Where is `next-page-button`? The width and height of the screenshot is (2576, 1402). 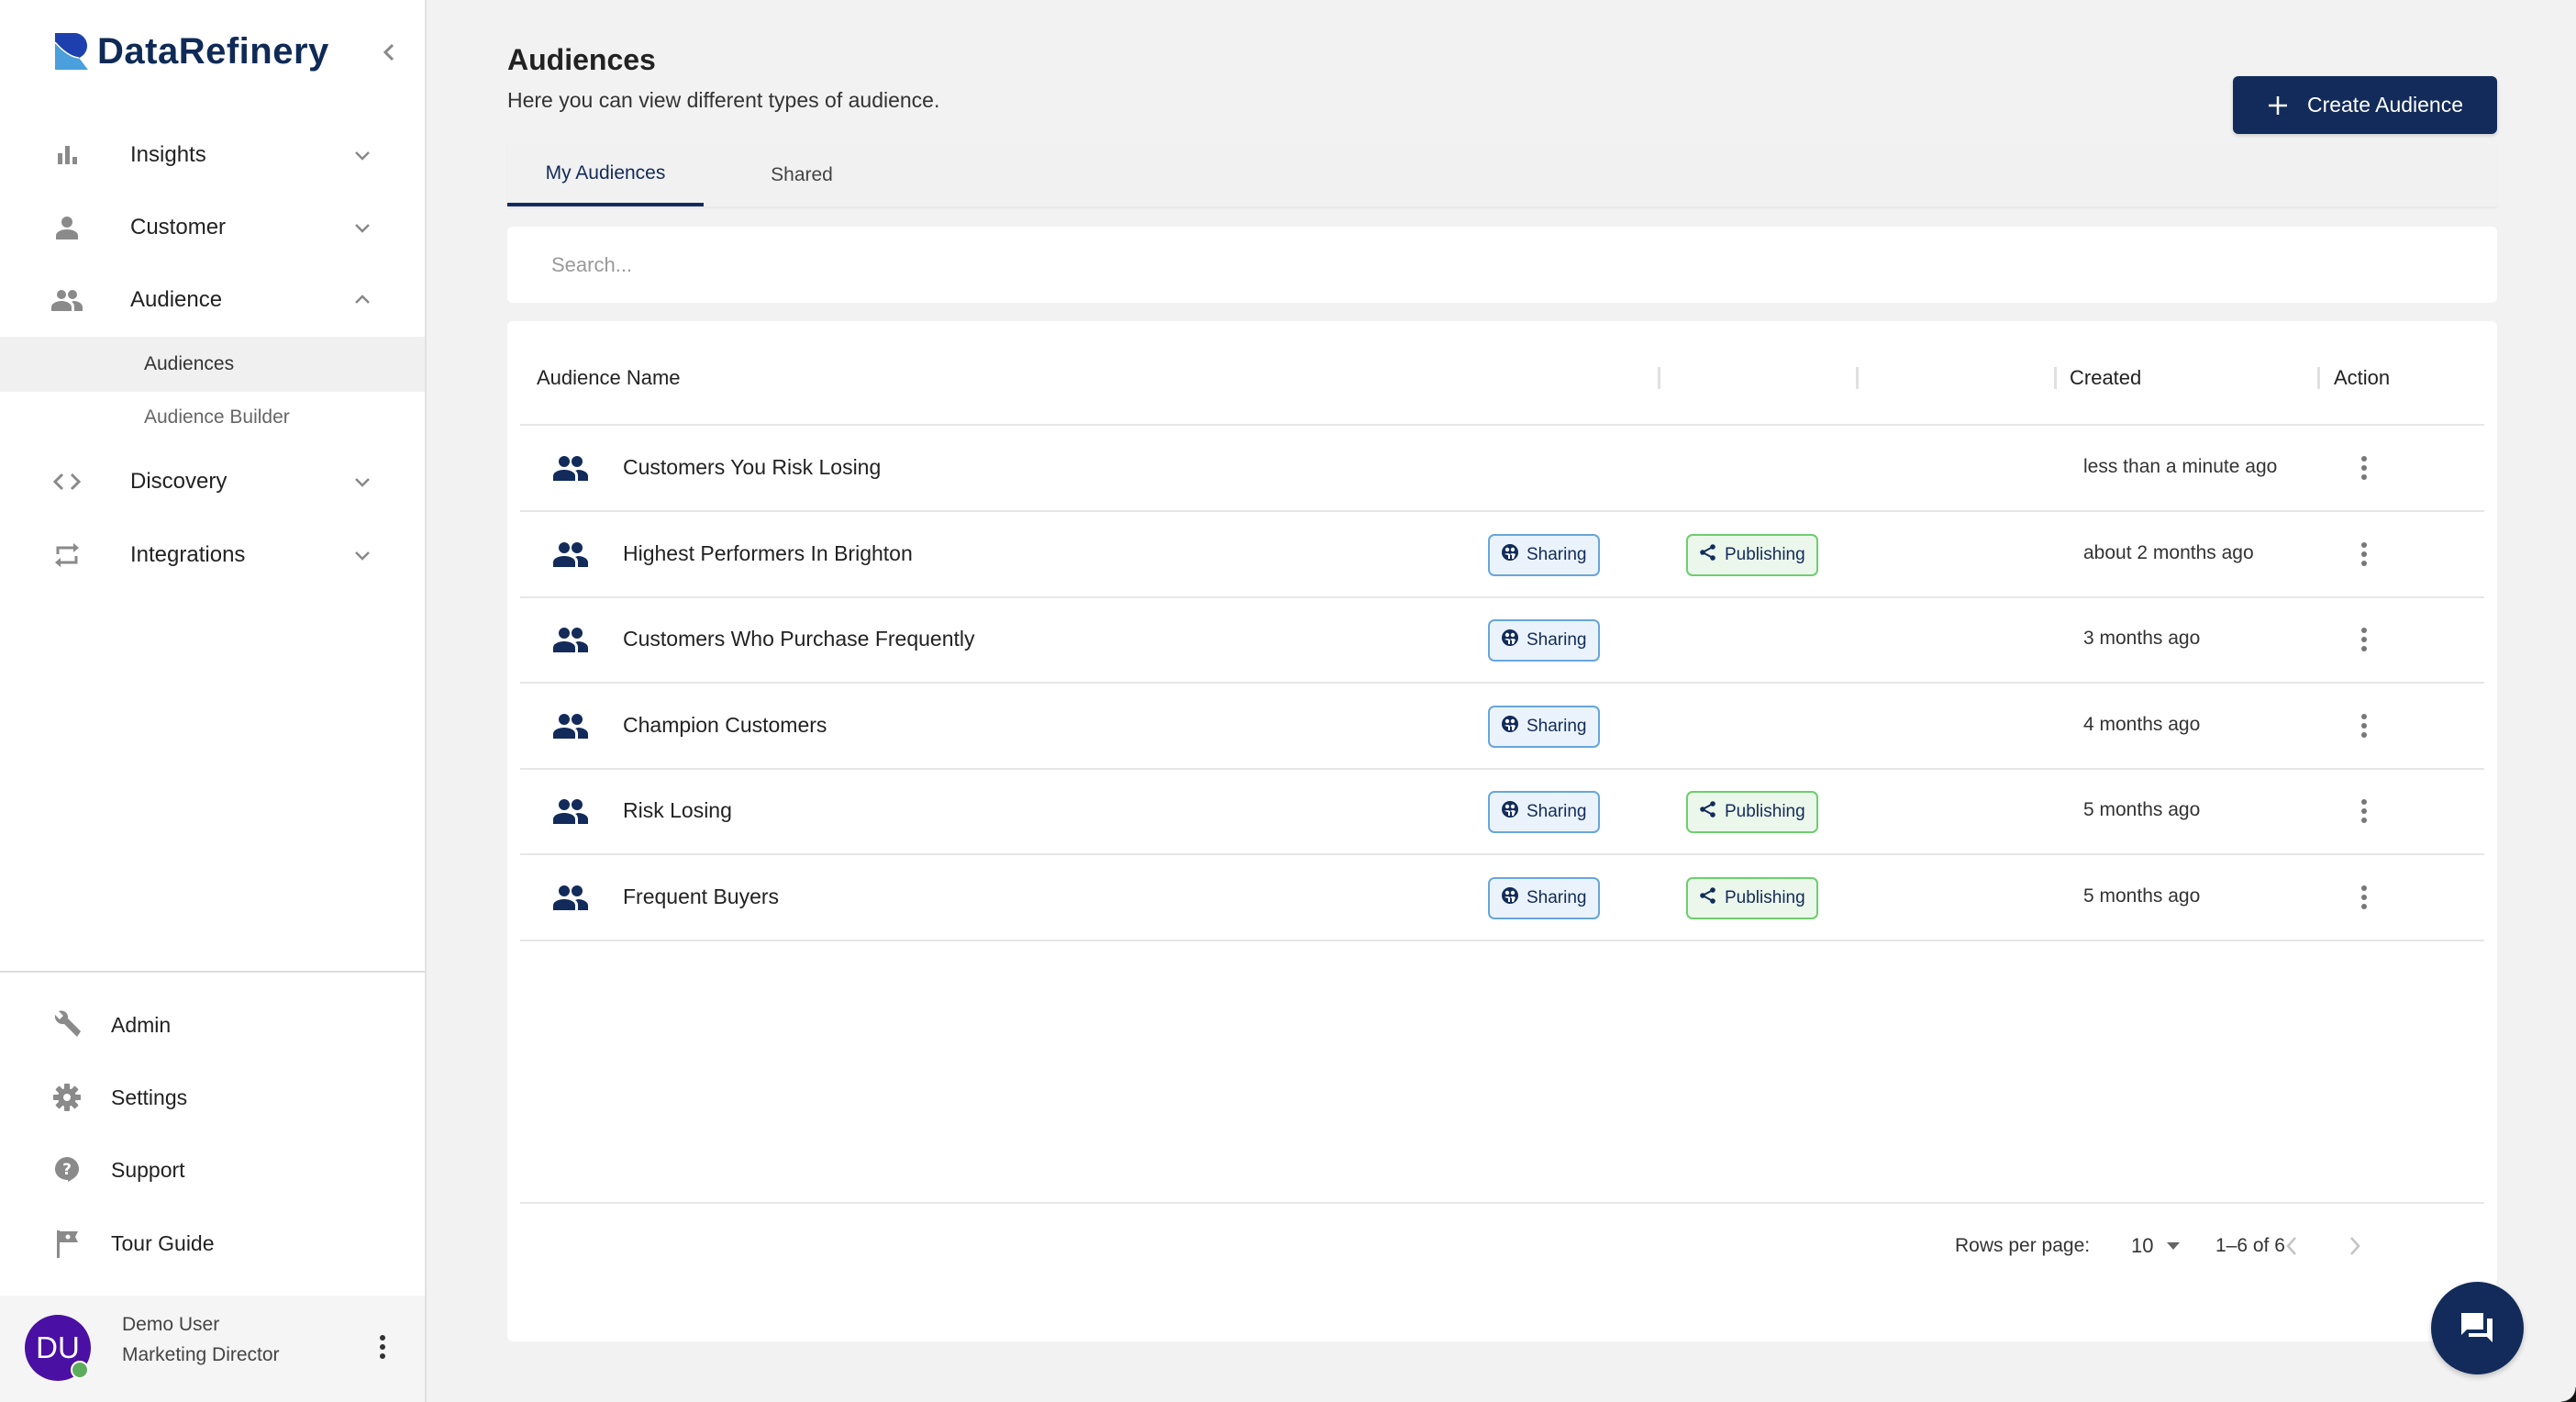 next-page-button is located at coordinates (2355, 1246).